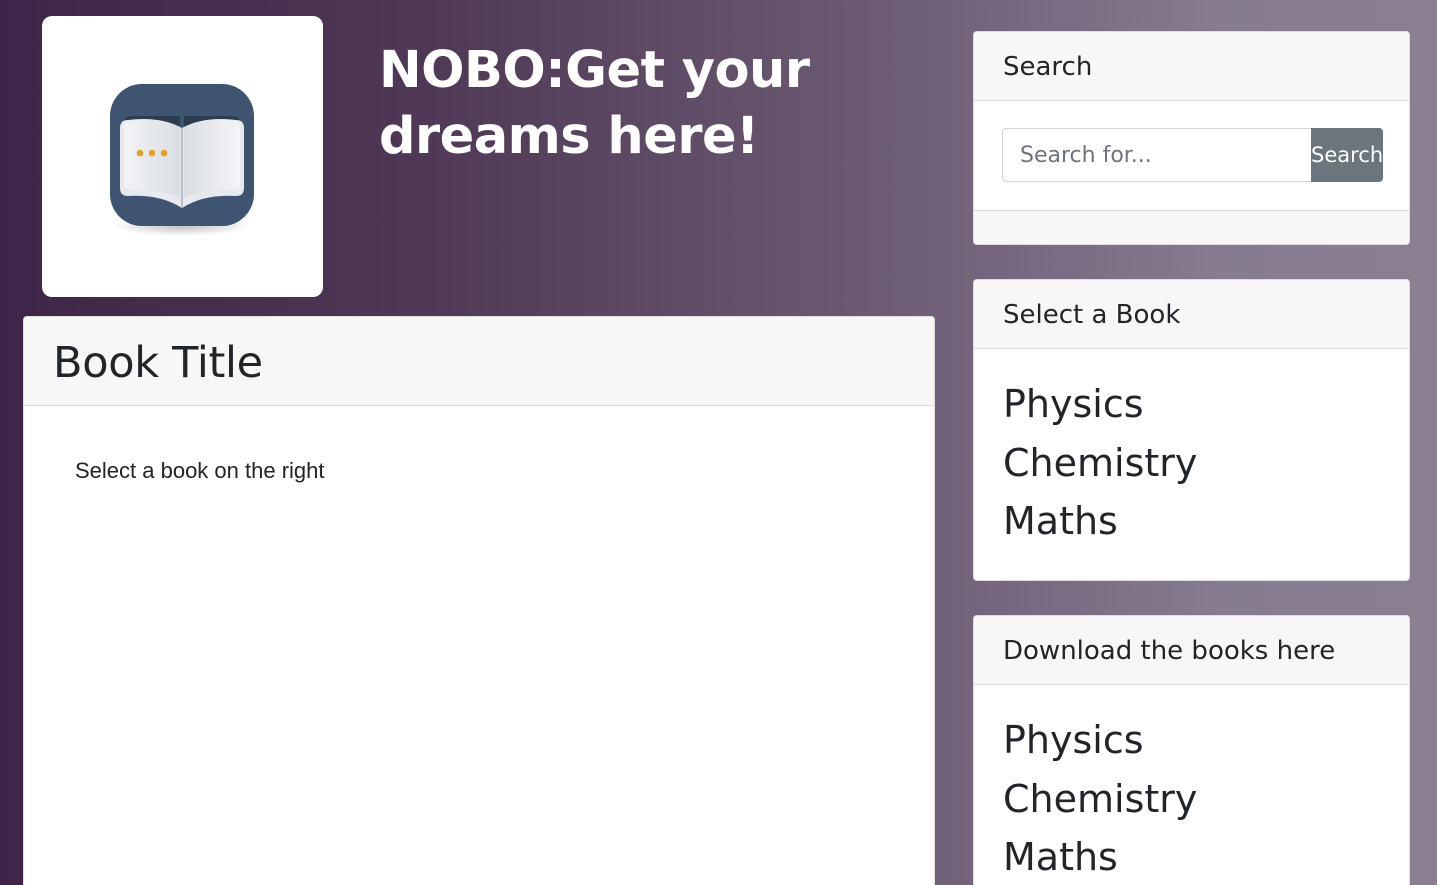 The image size is (1437, 885). Describe the element at coordinates (1100, 521) in the screenshot. I see `select-book-item-maths: Maths` at that location.